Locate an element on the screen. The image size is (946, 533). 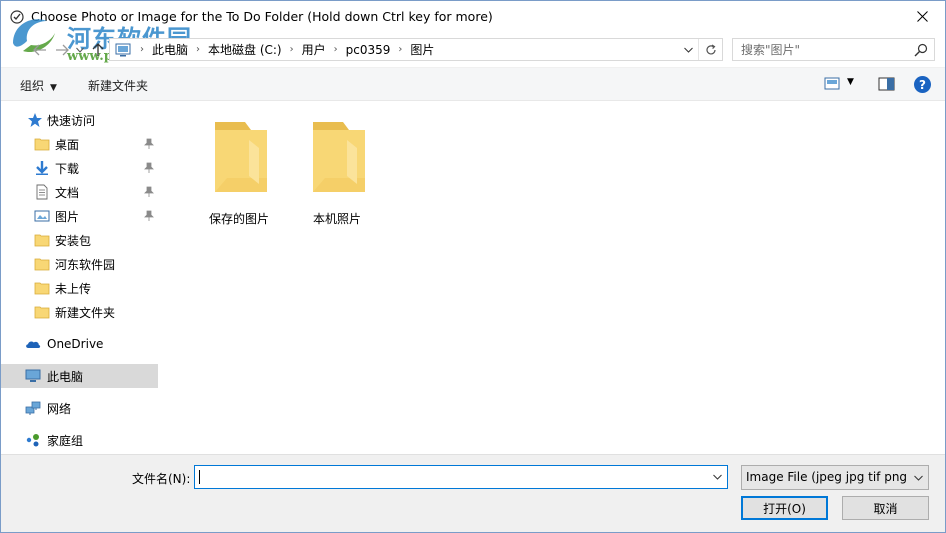
folder-item-camera-roll: 本机照片 is located at coordinates (337, 166).